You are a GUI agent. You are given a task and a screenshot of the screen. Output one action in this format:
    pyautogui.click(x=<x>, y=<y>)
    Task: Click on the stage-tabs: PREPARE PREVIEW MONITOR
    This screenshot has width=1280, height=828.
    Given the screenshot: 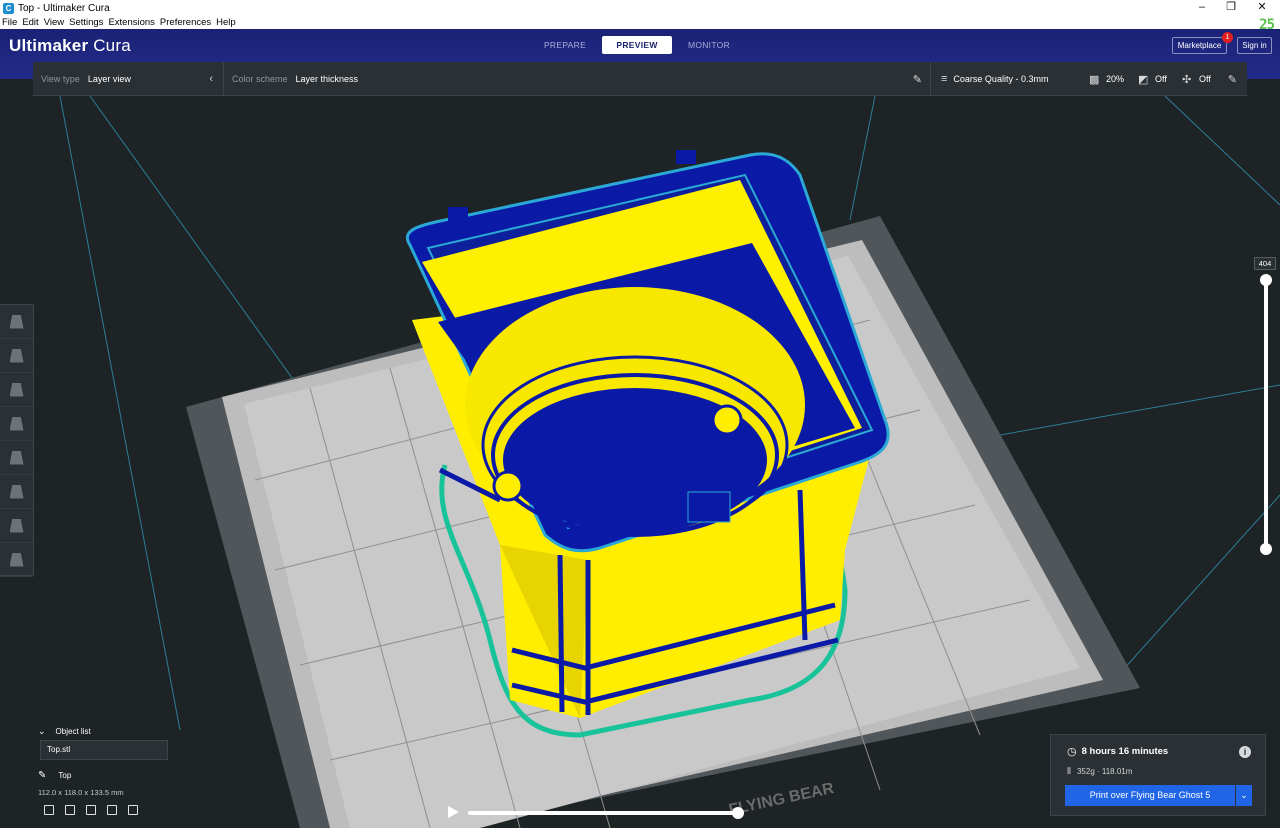 What is the action you would take?
    pyautogui.click(x=638, y=45)
    